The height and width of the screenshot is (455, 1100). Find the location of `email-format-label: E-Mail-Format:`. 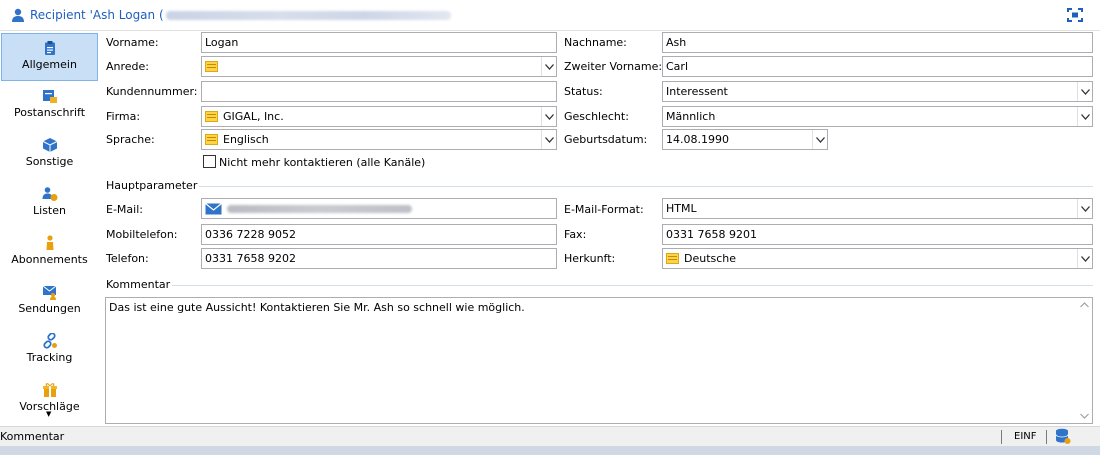

email-format-label: E-Mail-Format: is located at coordinates (604, 209).